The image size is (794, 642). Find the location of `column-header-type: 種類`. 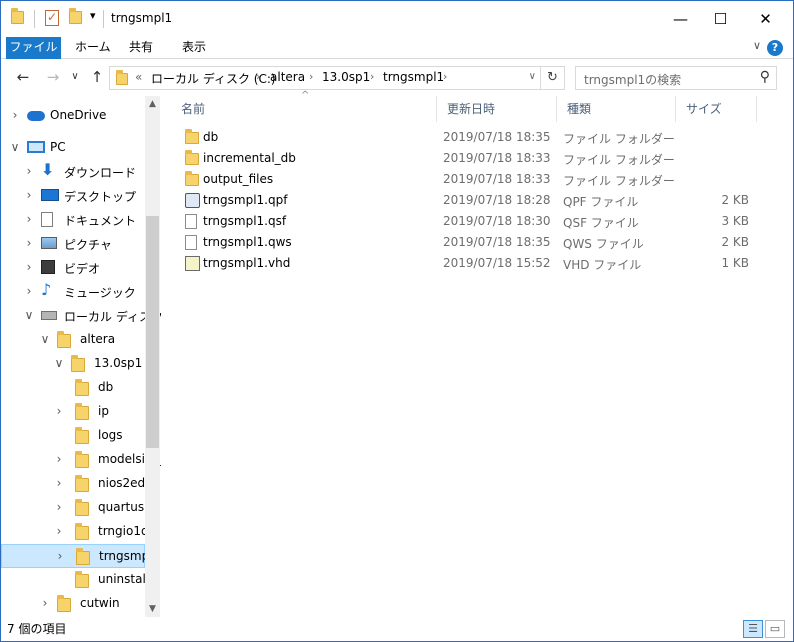

column-header-type: 種類 is located at coordinates (616, 109).